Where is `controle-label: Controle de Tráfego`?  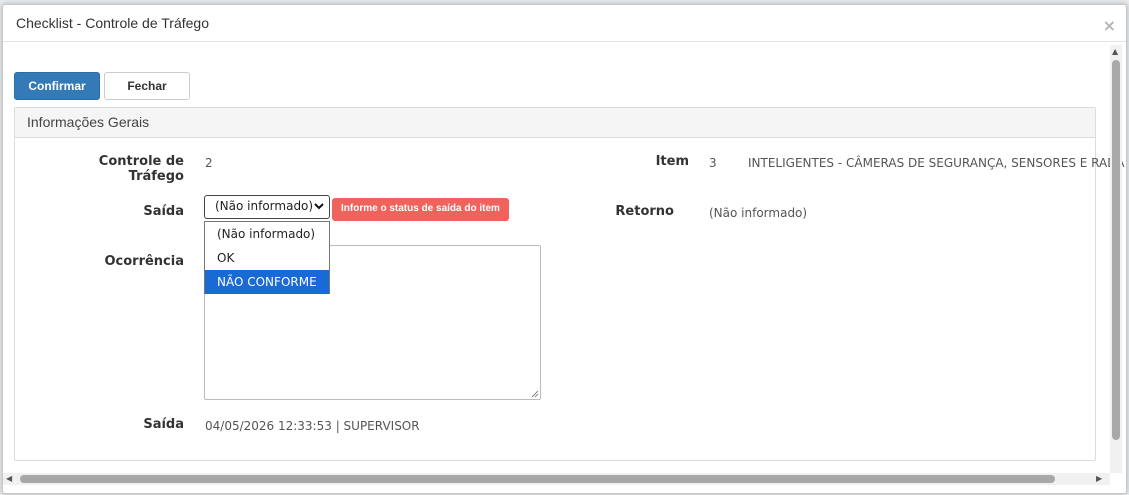 controle-label: Controle de Tráfego is located at coordinates (141, 169).